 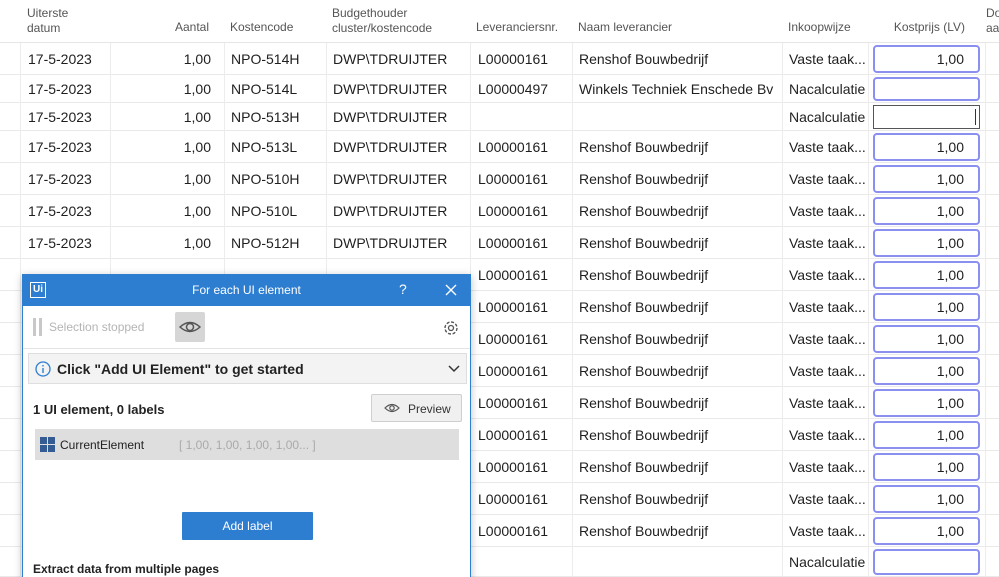 I want to click on dialog-title-bar: Ui For each UI element ?, so click(x=246, y=290).